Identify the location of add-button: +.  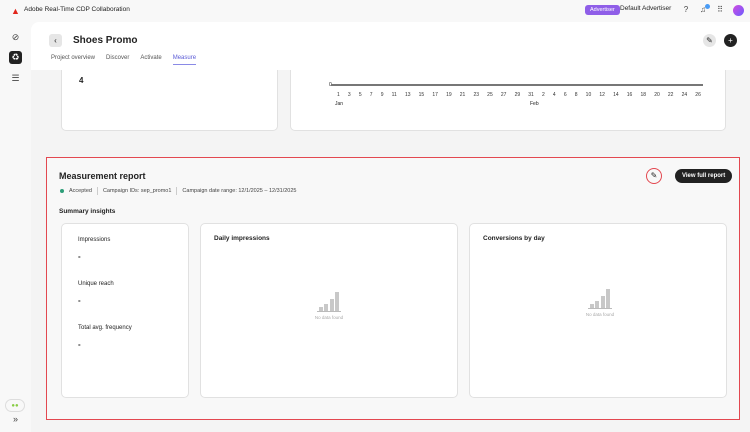
(730, 40).